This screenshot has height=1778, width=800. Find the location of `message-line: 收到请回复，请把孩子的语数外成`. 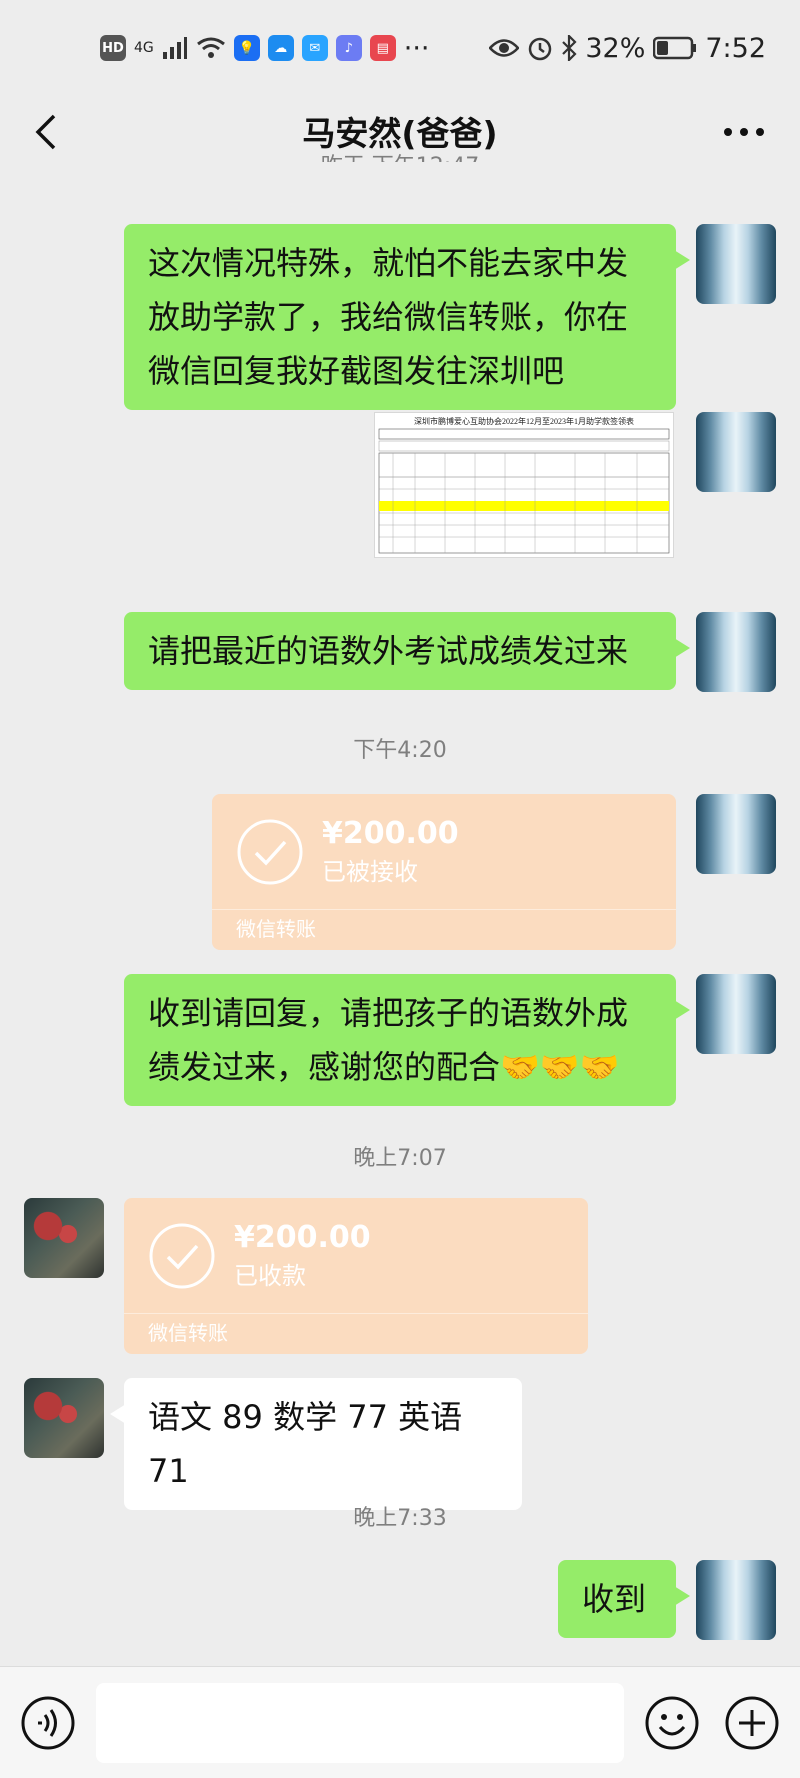

message-line: 收到请回复，请把孩子的语数外成 is located at coordinates (388, 1013).